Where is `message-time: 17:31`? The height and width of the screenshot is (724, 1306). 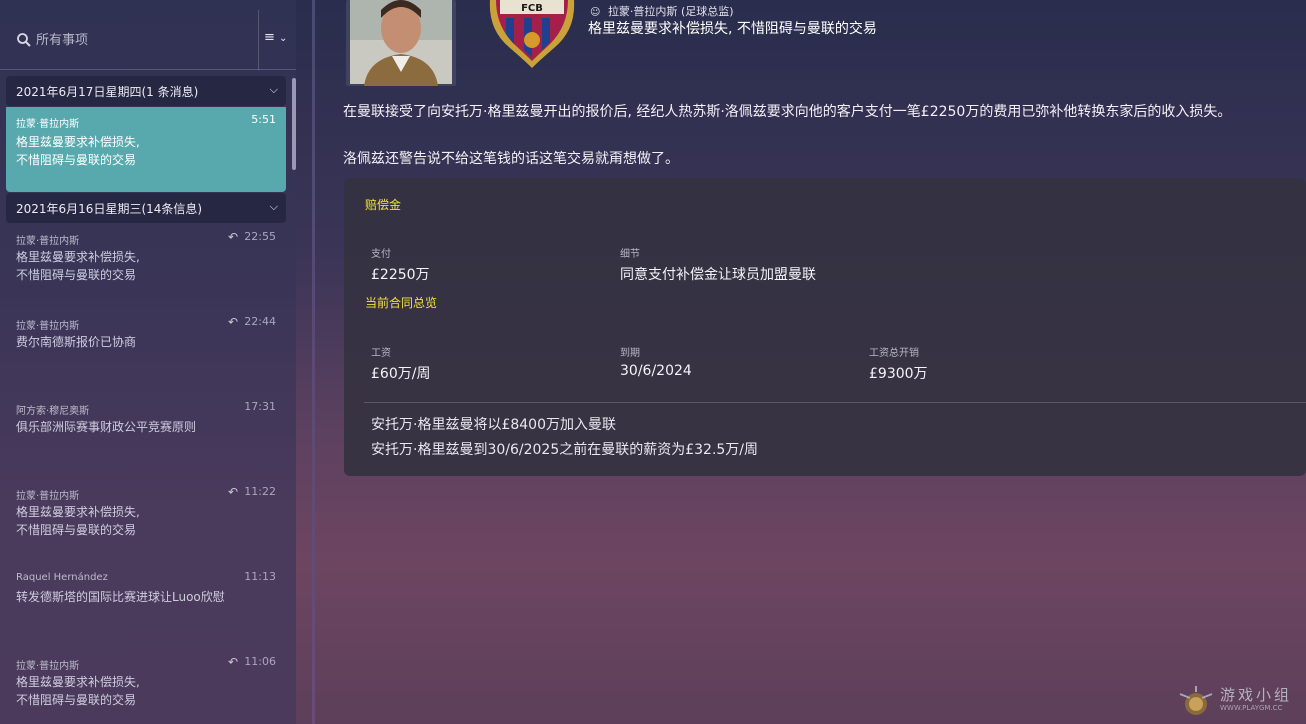 message-time: 17:31 is located at coordinates (260, 406).